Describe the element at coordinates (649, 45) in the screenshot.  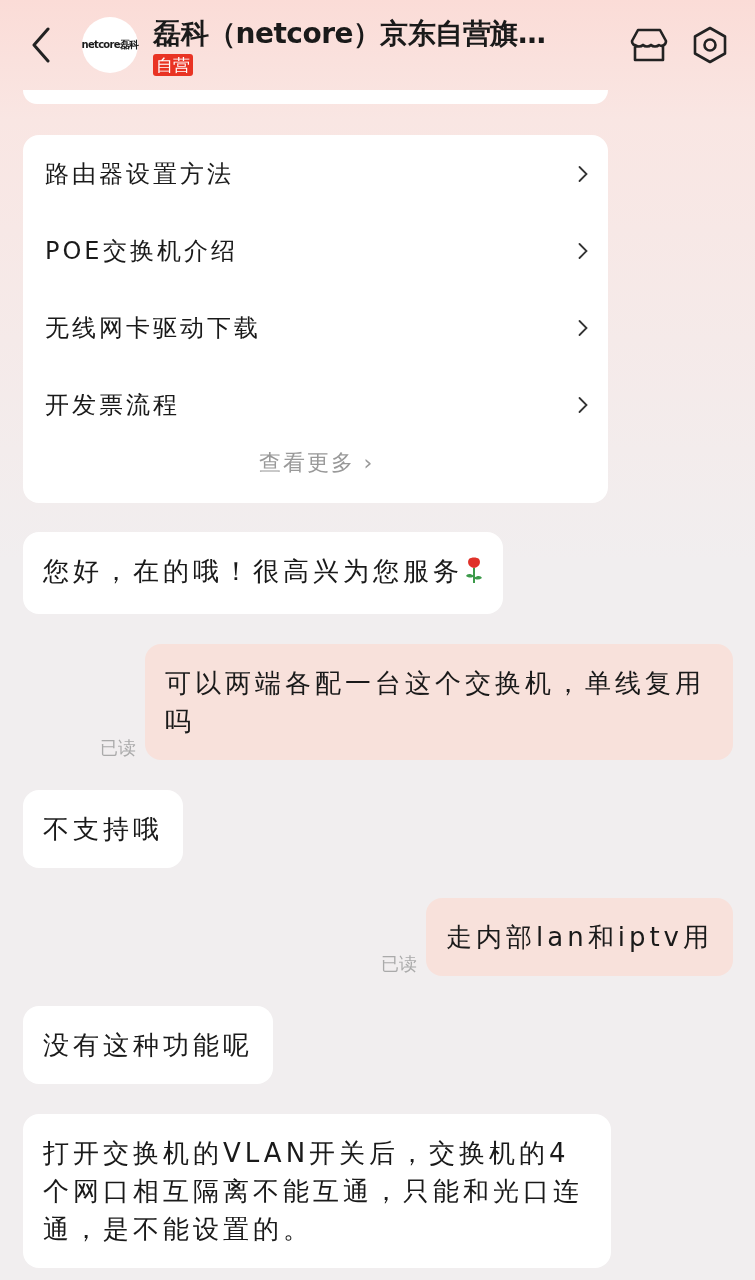
I see `store-icon` at that location.